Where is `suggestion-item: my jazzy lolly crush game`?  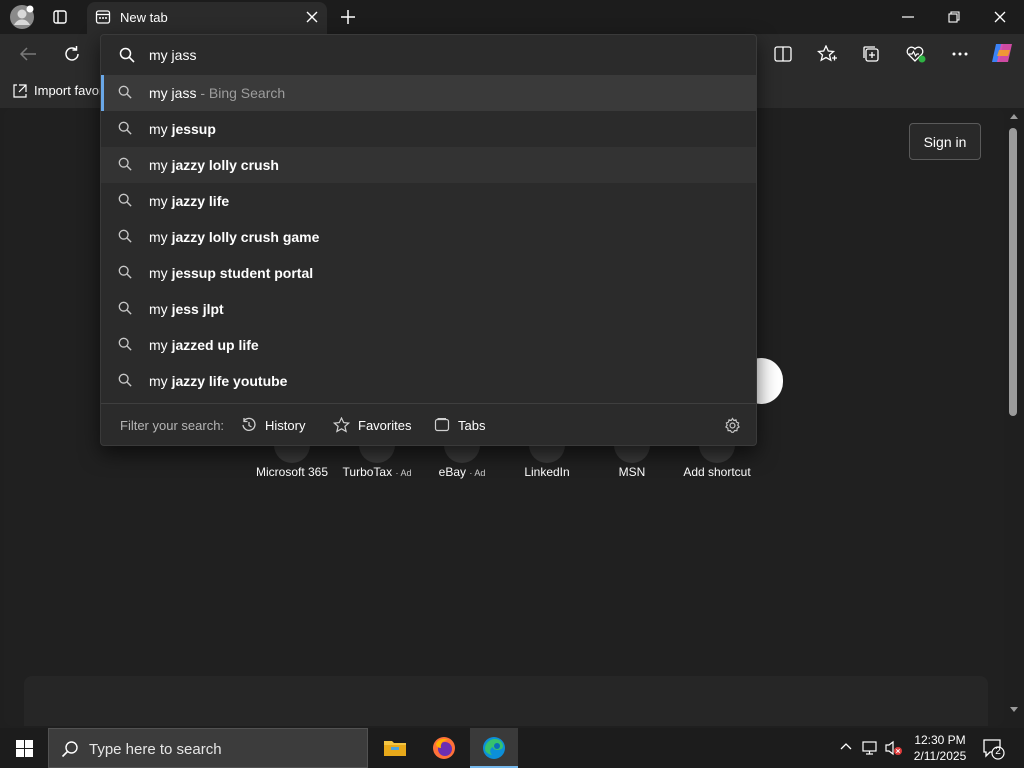
suggestion-item: my jazzy lolly crush game is located at coordinates (428, 237).